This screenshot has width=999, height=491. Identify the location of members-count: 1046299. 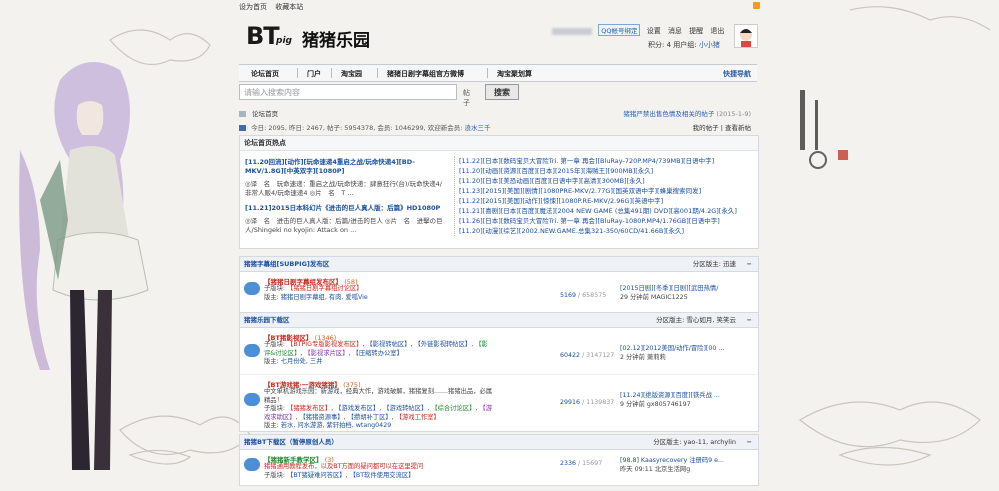
(409, 128).